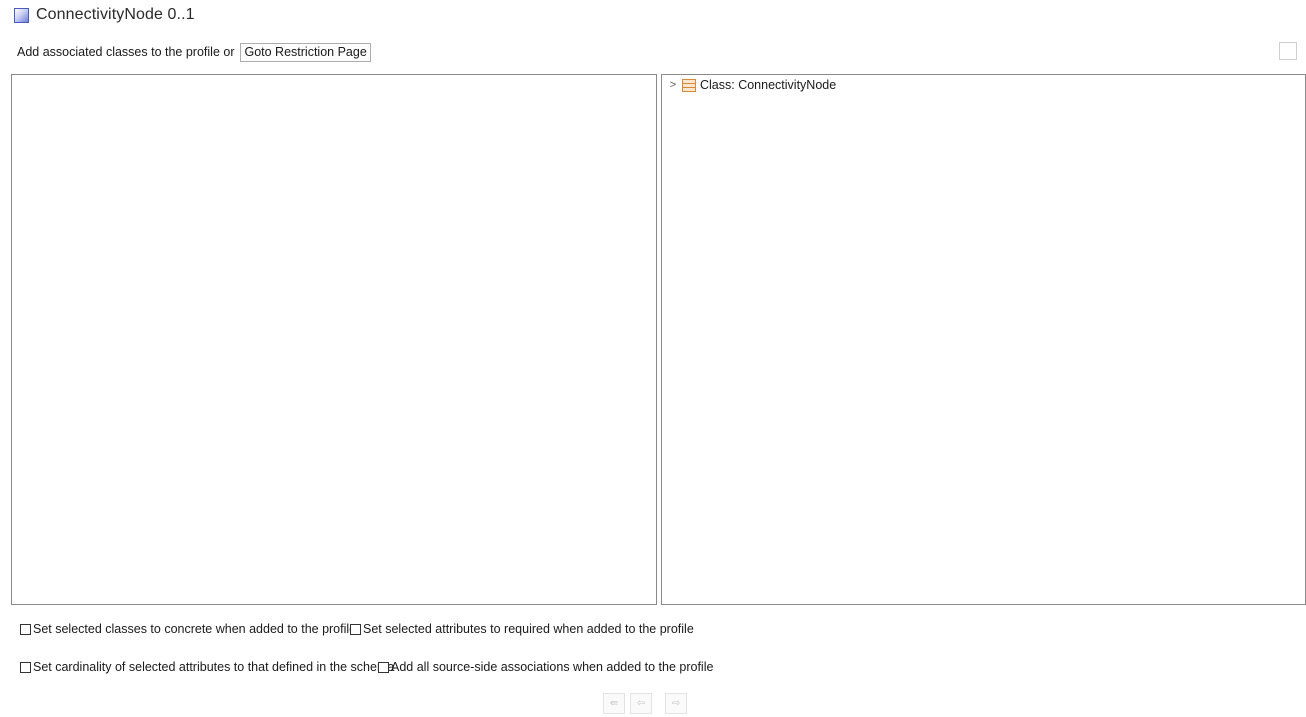 The width and height of the screenshot is (1306, 717). Describe the element at coordinates (25, 667) in the screenshot. I see `cardinality-checkbox` at that location.